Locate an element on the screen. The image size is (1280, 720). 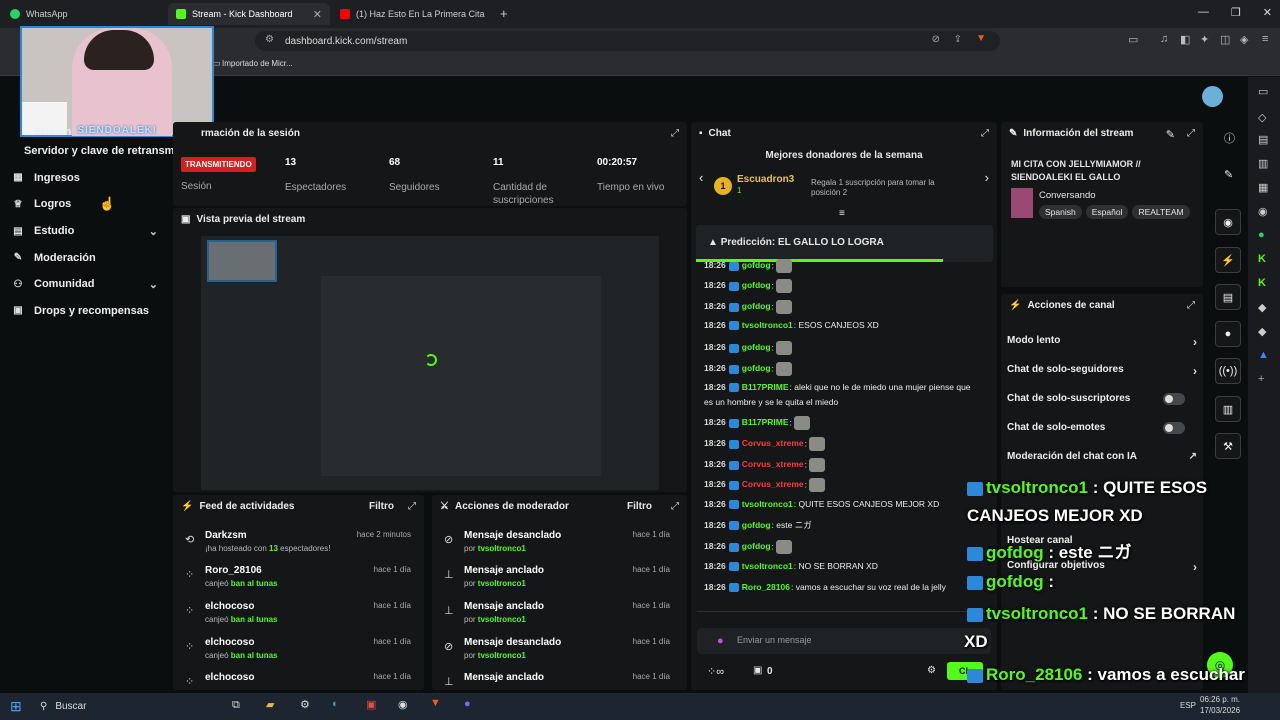
extensions-icon: ✦ is located at coordinates (1204, 39).